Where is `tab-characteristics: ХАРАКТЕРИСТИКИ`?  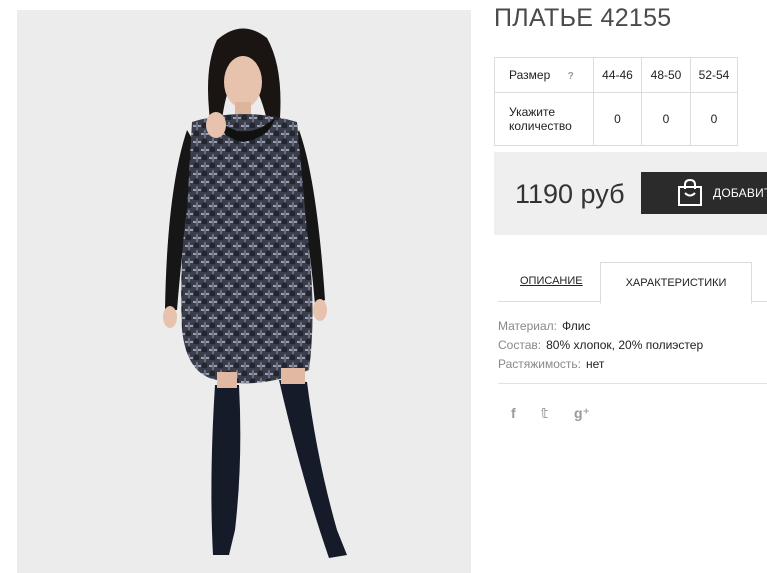
tab-characteristics: ХАРАКТЕРИСТИКИ is located at coordinates (676, 283).